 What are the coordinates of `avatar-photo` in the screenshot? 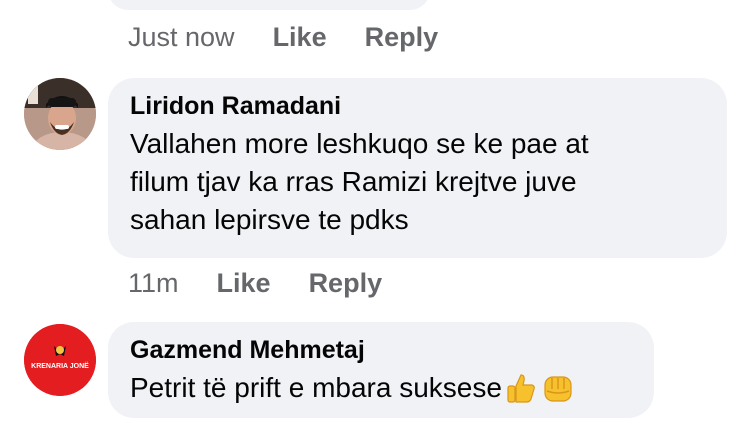 It's located at (60, 114).